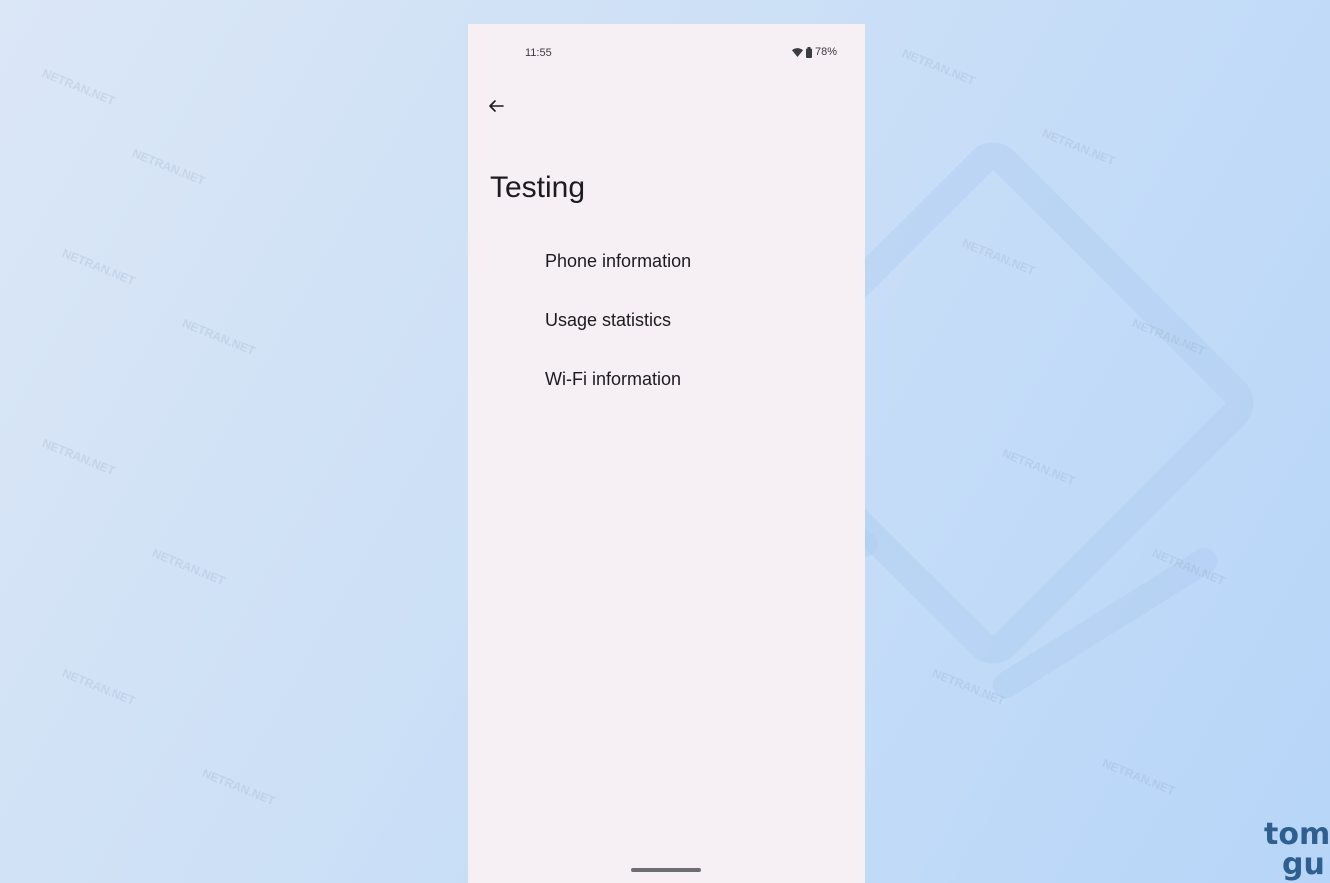 Image resolution: width=1330 pixels, height=883 pixels. I want to click on page-title: Testing, so click(538, 187).